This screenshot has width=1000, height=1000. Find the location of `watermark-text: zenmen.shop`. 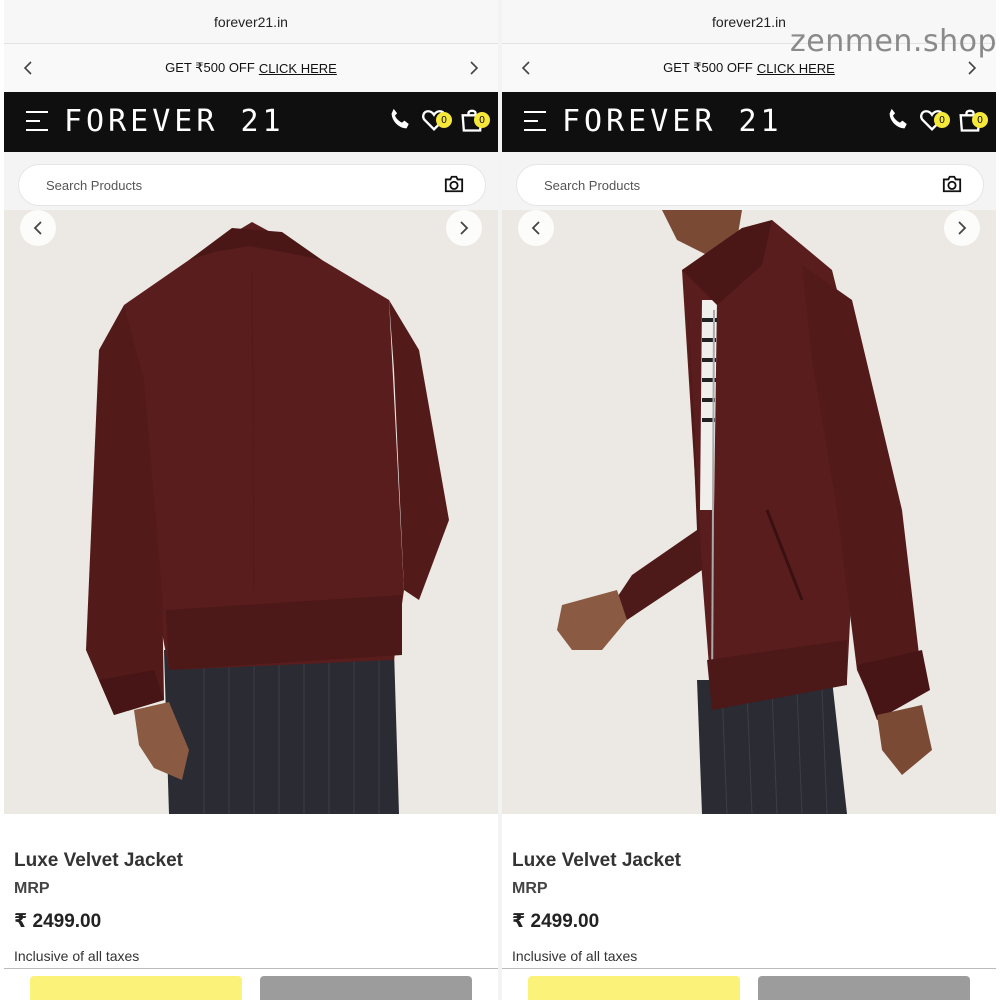

watermark-text: zenmen.shop is located at coordinates (893, 41).